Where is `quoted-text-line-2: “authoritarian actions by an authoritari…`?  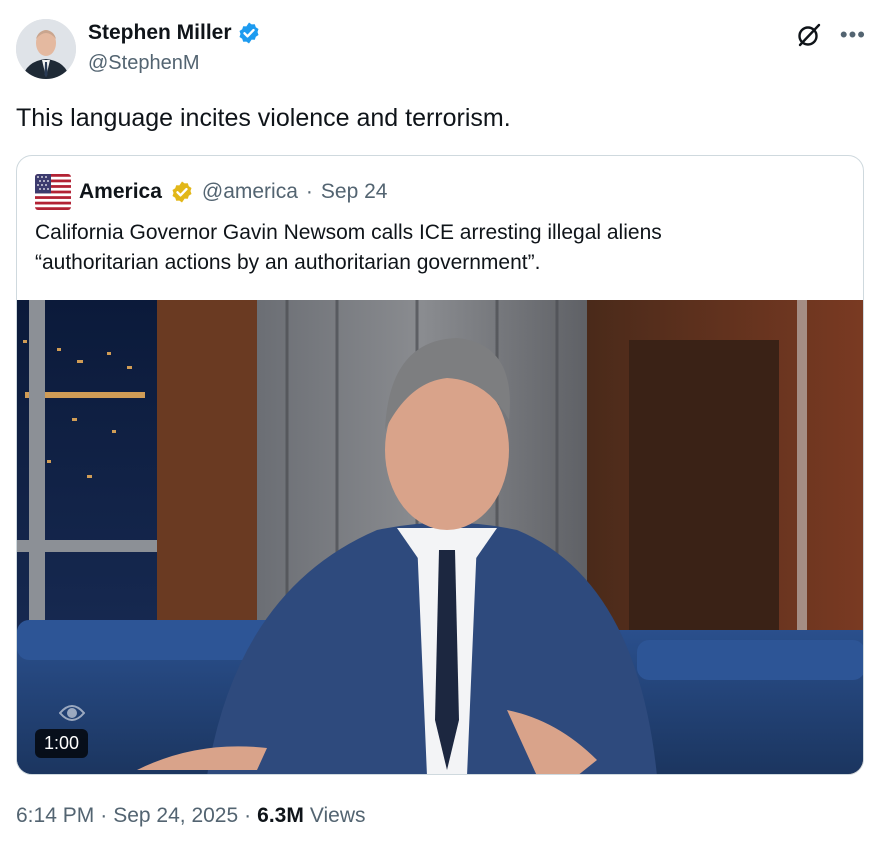
quoted-text-line-2: “authoritarian actions by an authoritari… is located at coordinates (288, 262).